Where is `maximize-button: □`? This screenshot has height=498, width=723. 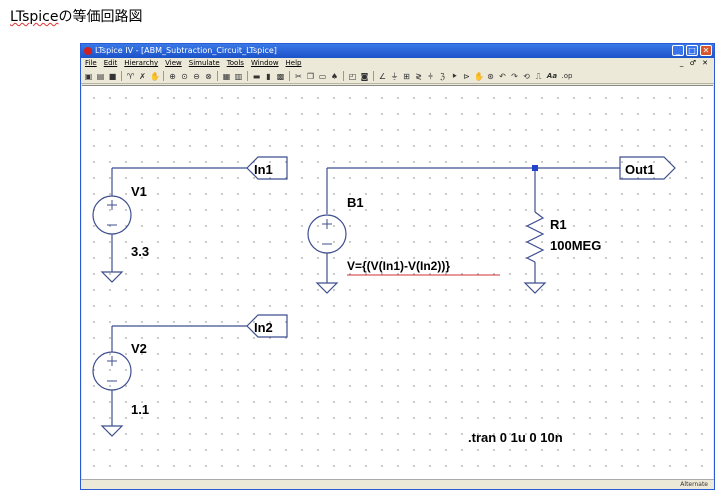
maximize-button: □ is located at coordinates (692, 50).